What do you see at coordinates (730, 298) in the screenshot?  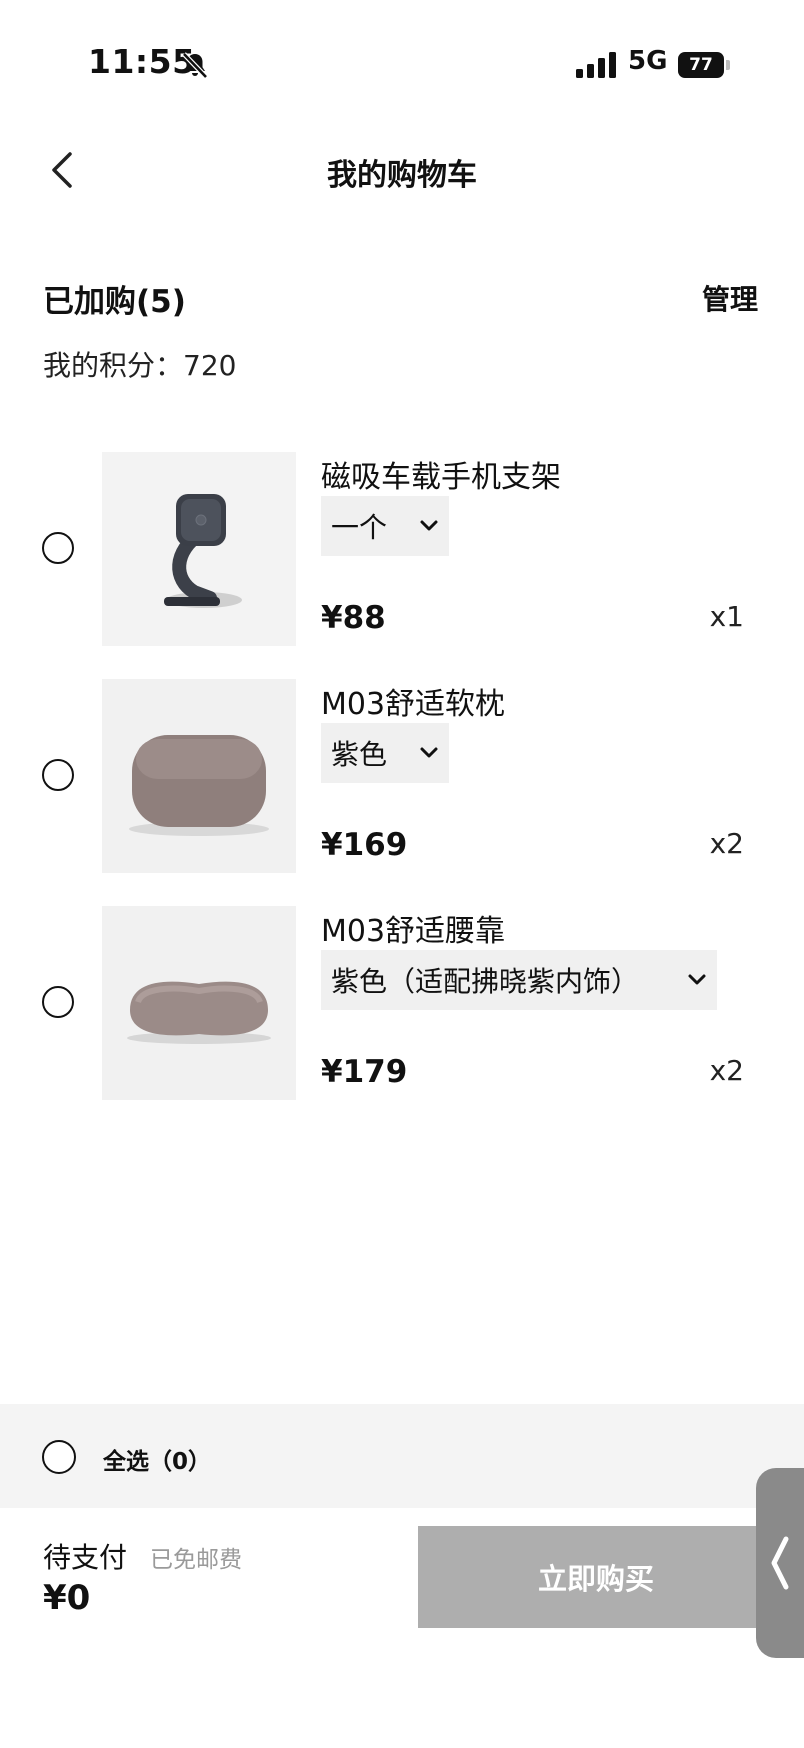 I see `manage-button: 管理` at bounding box center [730, 298].